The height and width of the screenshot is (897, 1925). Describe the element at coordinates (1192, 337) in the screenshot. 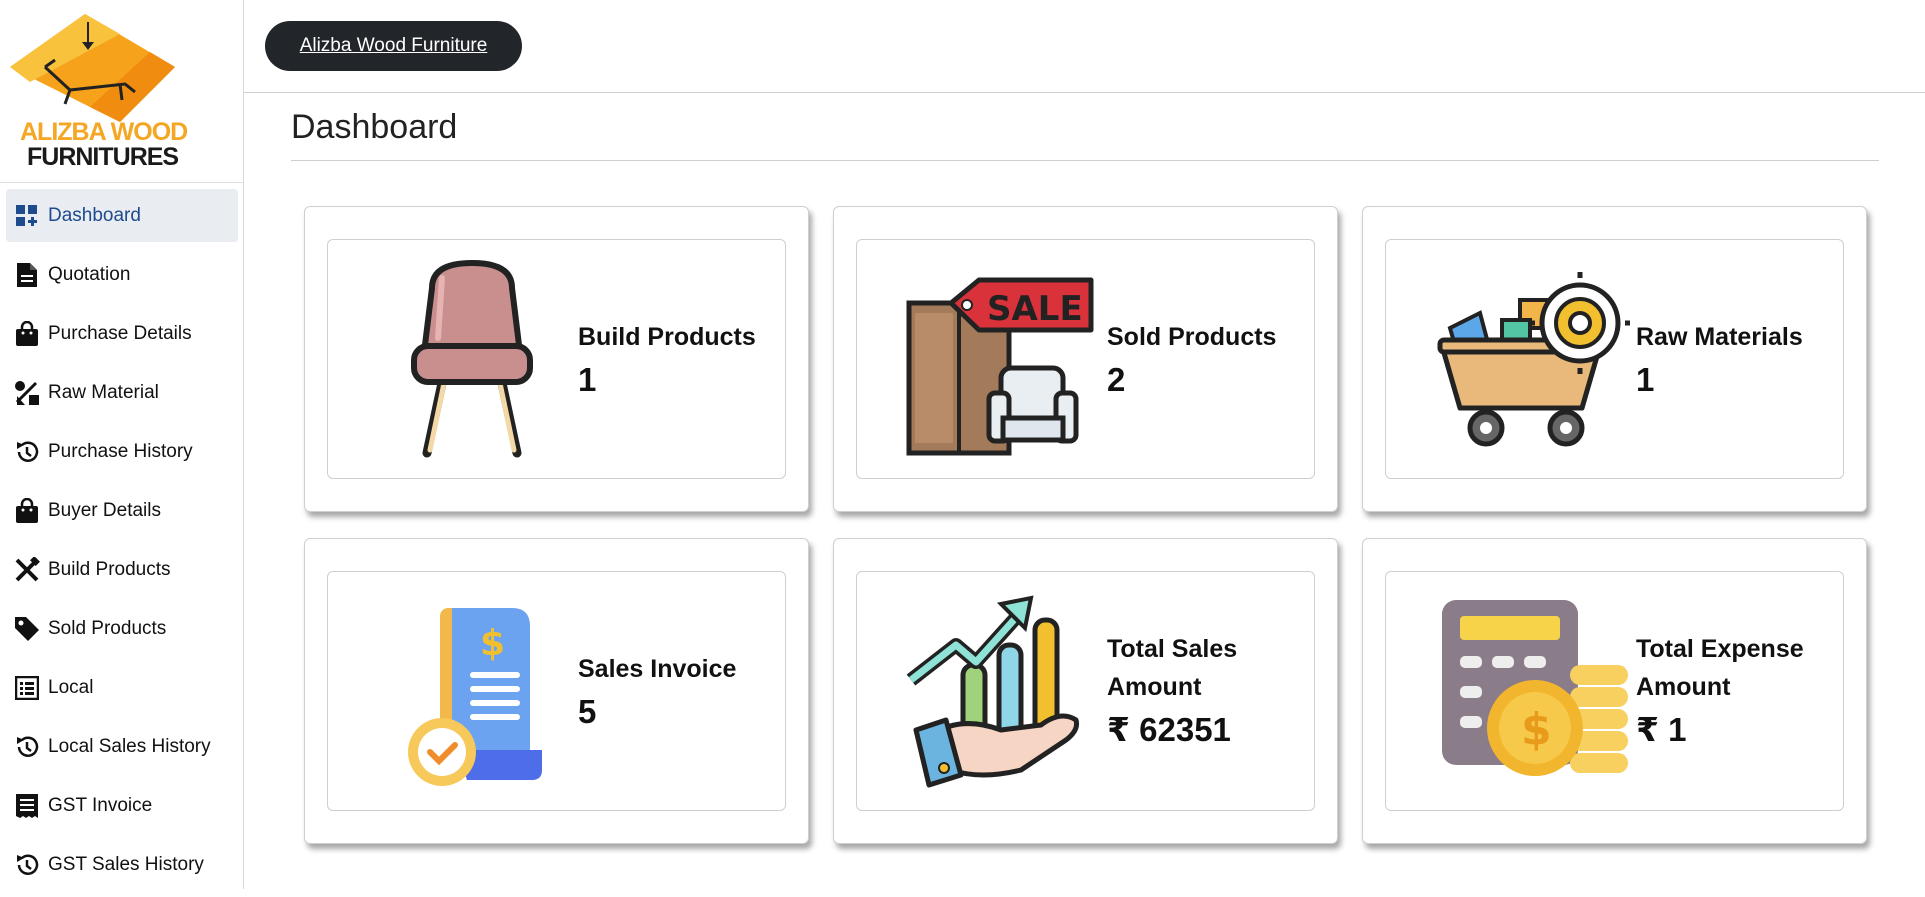

I see `stat-label: Sold Products` at that location.